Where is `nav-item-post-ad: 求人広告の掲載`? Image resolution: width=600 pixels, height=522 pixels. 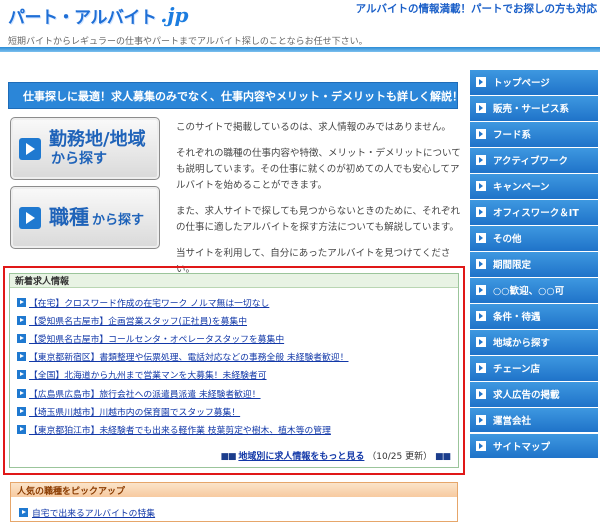
nav-item-post-ad: 求人広告の掲載 is located at coordinates (534, 394).